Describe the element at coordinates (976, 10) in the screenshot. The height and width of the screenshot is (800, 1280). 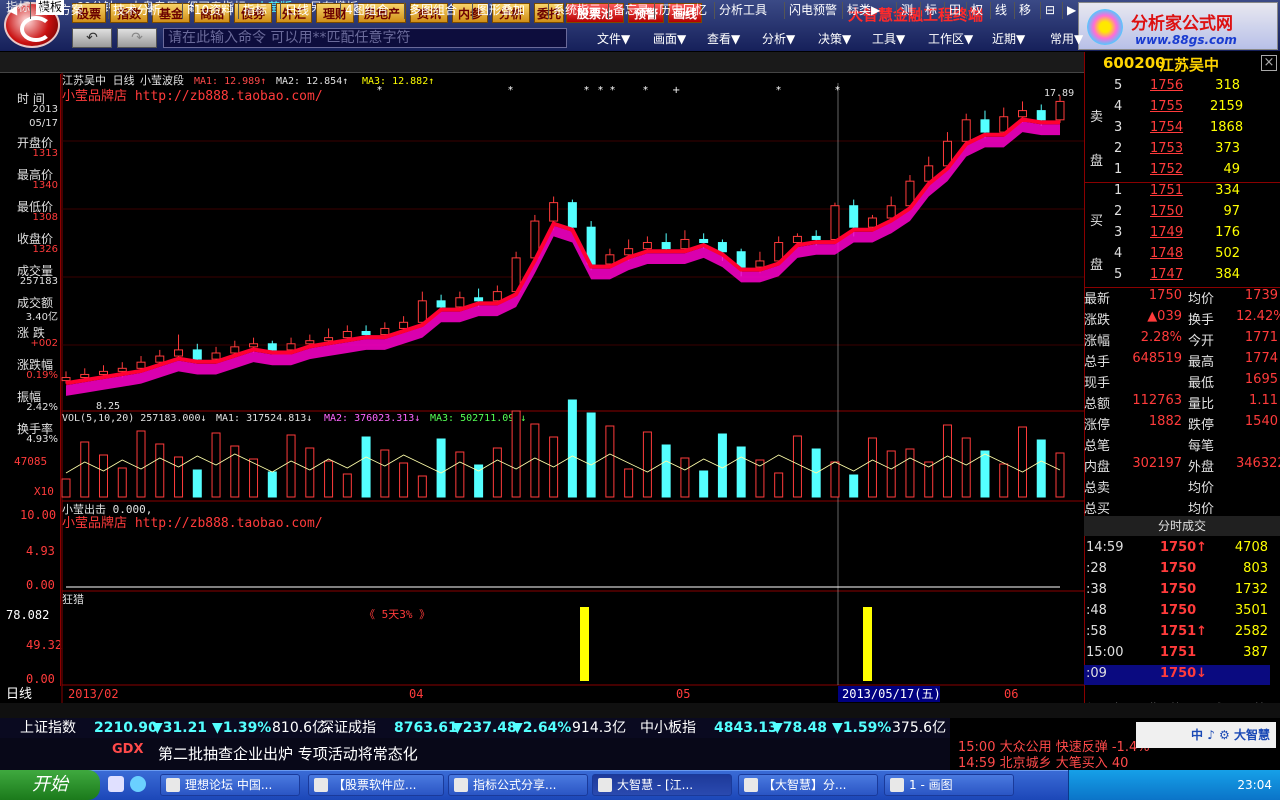
I see `toolbar-item-17: 权` at that location.